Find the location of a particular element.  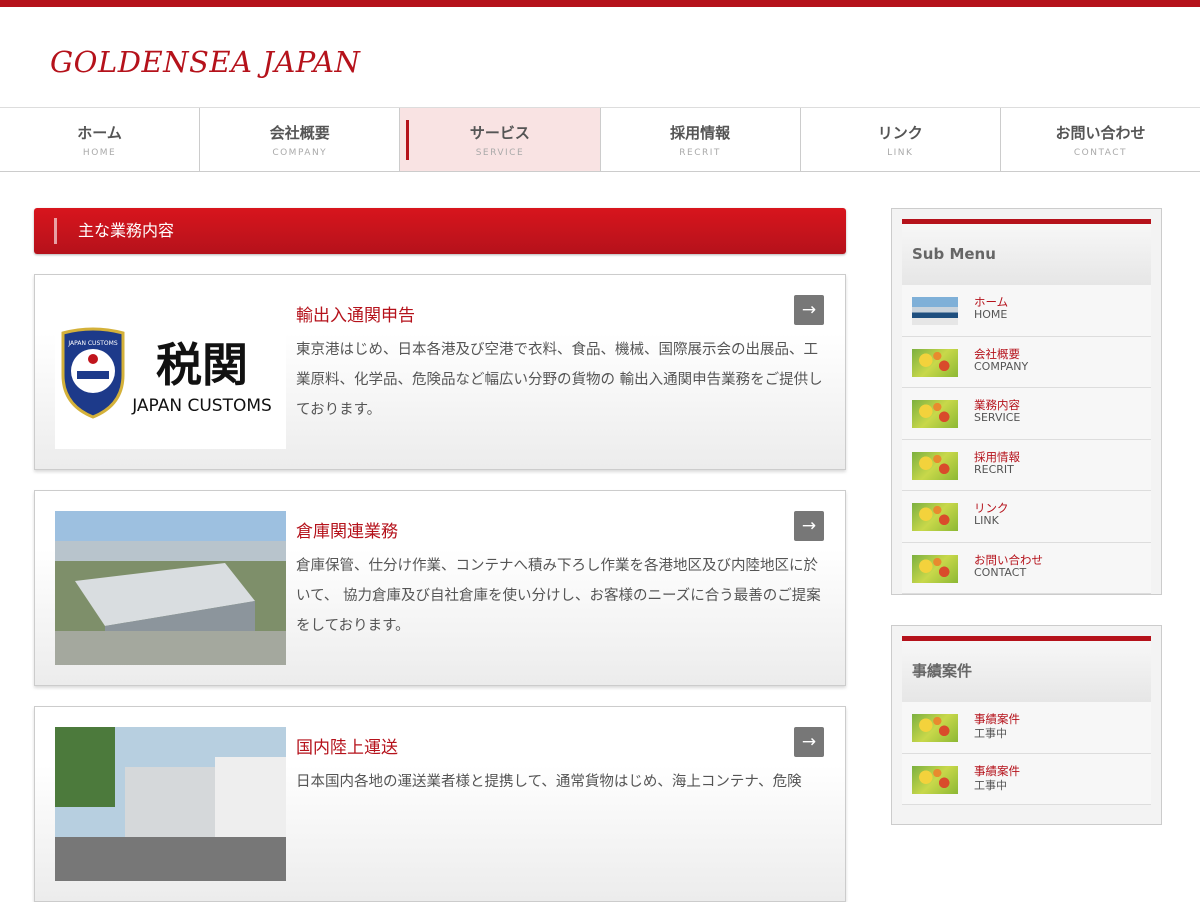

truck-photo is located at coordinates (170, 804).